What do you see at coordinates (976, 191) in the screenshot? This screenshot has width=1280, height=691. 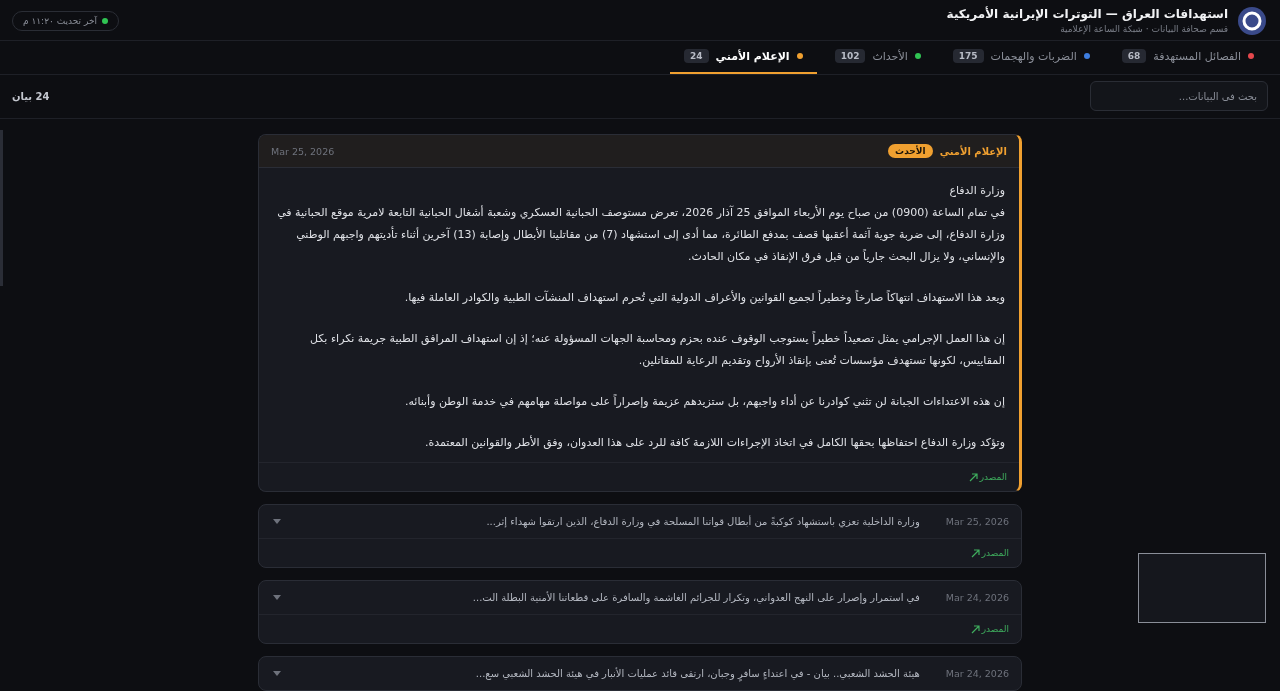 I see `statement-text: وزارة الدفاع` at bounding box center [976, 191].